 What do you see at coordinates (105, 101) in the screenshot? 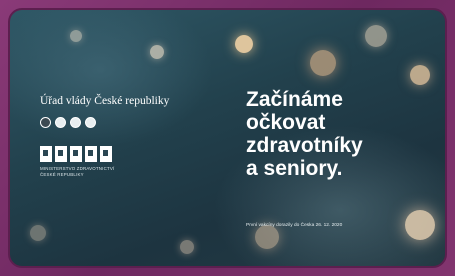
I see `government-office-title: Úřad vlády České republiky` at bounding box center [105, 101].